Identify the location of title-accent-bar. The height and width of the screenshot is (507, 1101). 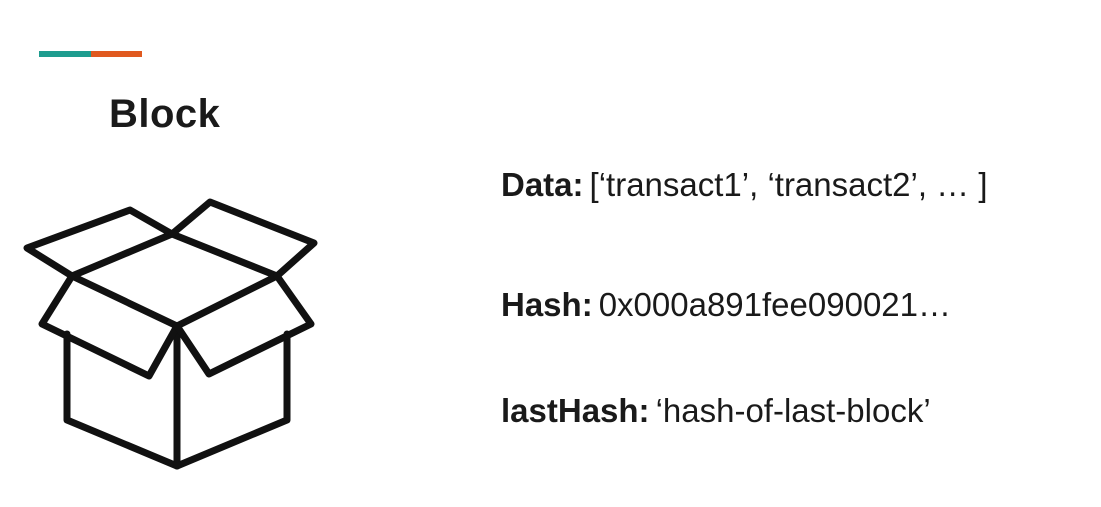
(90, 54).